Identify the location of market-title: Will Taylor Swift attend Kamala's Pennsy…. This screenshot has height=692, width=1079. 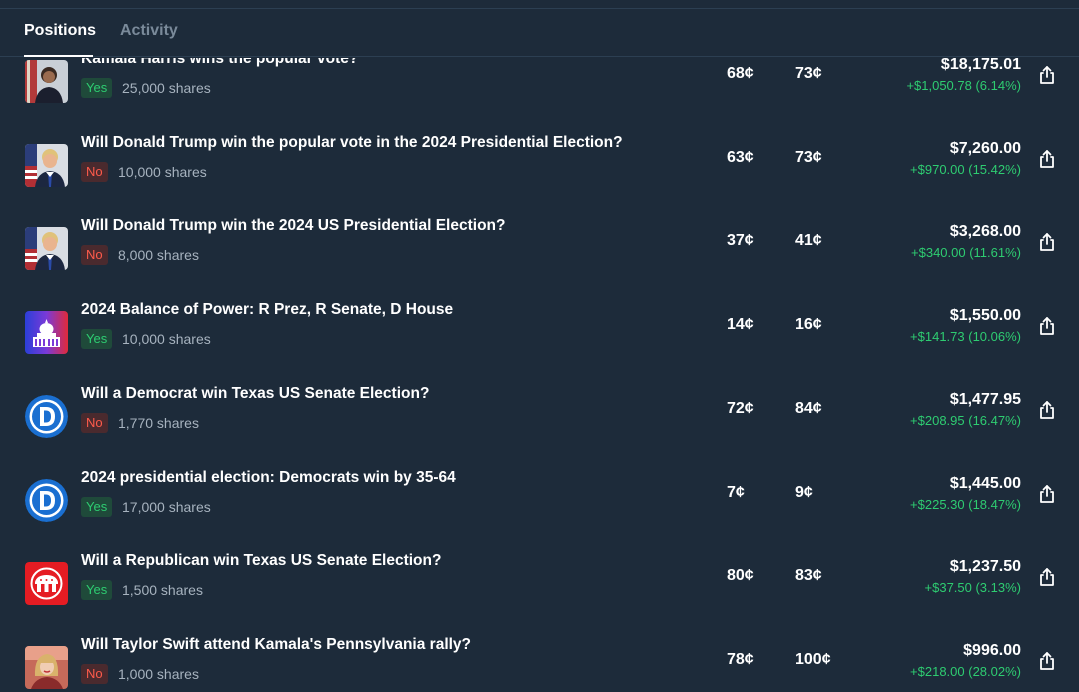
(276, 645).